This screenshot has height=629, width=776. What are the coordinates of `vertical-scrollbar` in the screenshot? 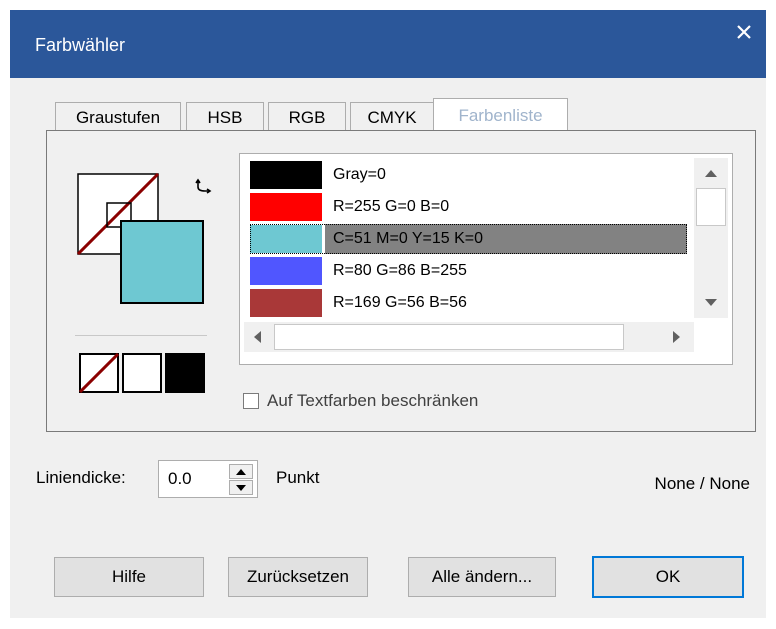 It's located at (711, 238).